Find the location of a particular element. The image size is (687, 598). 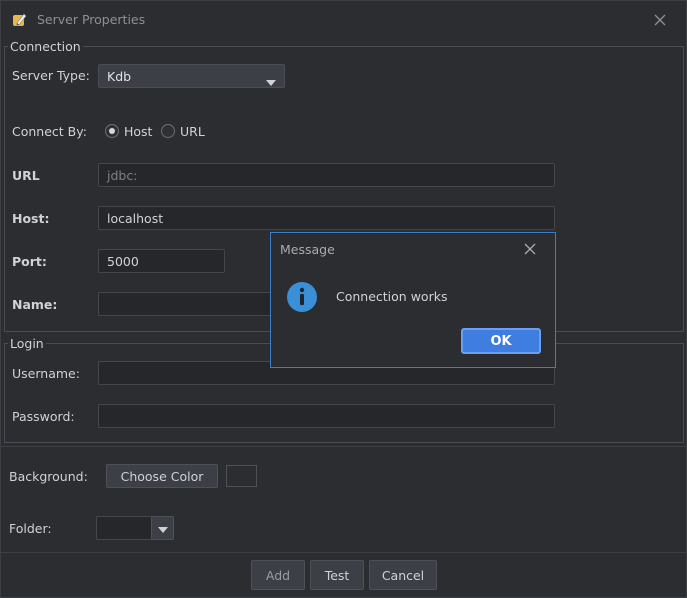

server-type-label: Server Type: is located at coordinates (51, 75).